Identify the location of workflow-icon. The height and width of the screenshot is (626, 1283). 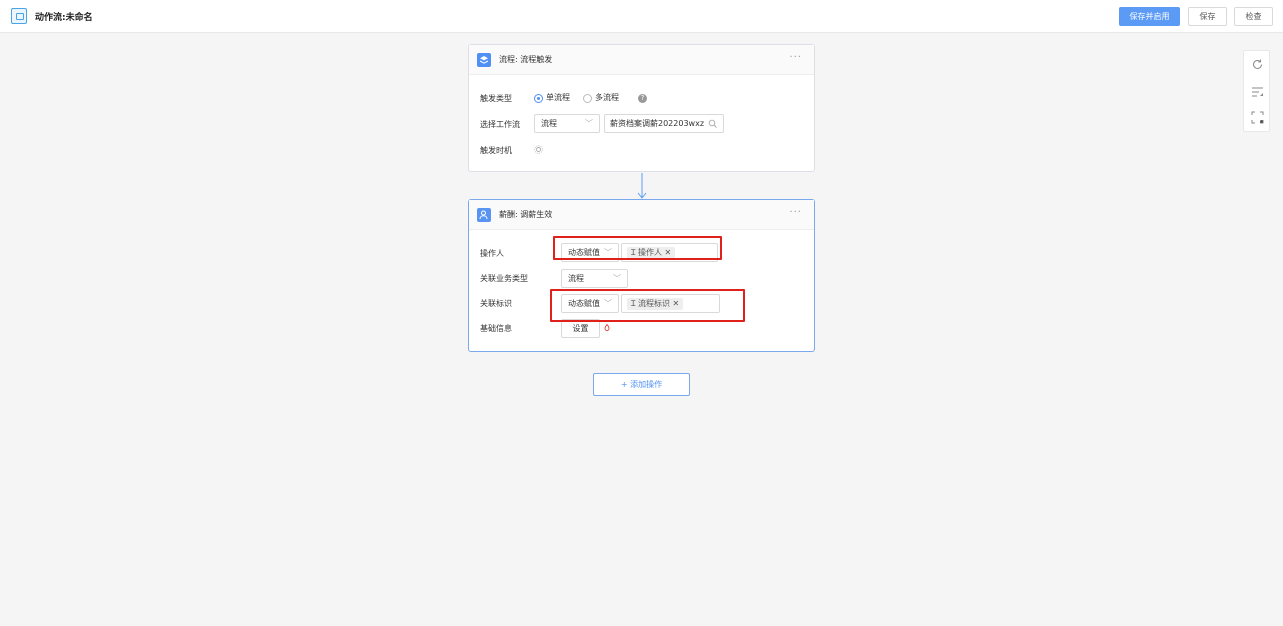
(19, 16).